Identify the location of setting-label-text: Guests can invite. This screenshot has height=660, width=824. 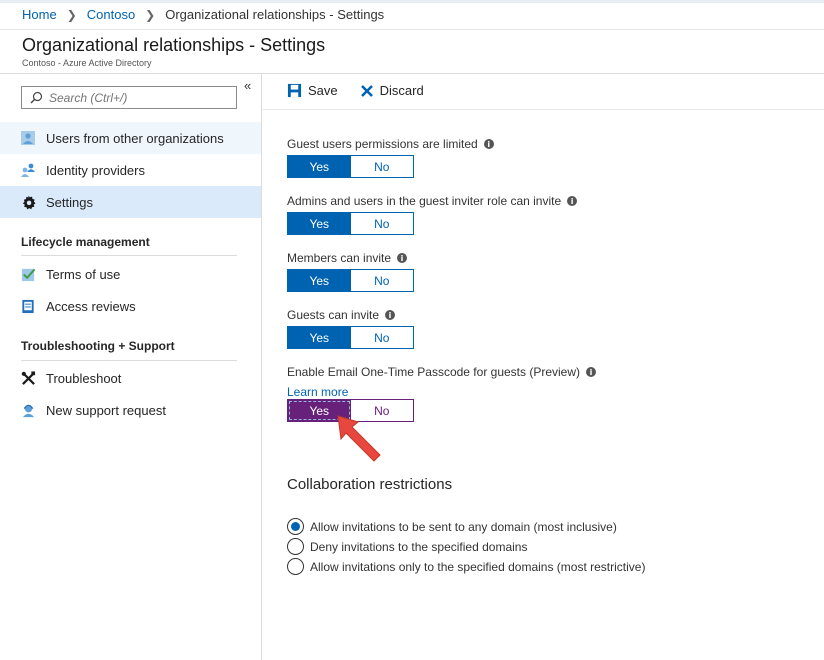
(333, 315).